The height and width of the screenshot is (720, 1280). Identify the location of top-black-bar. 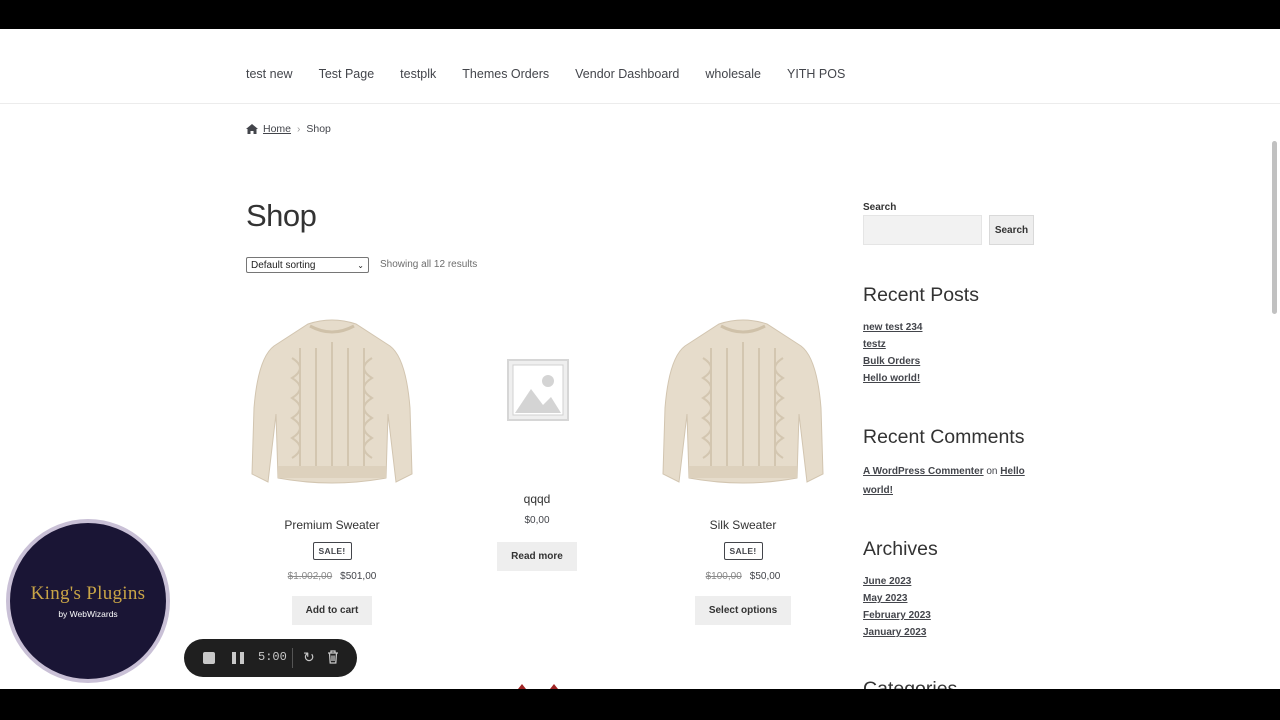
(640, 14).